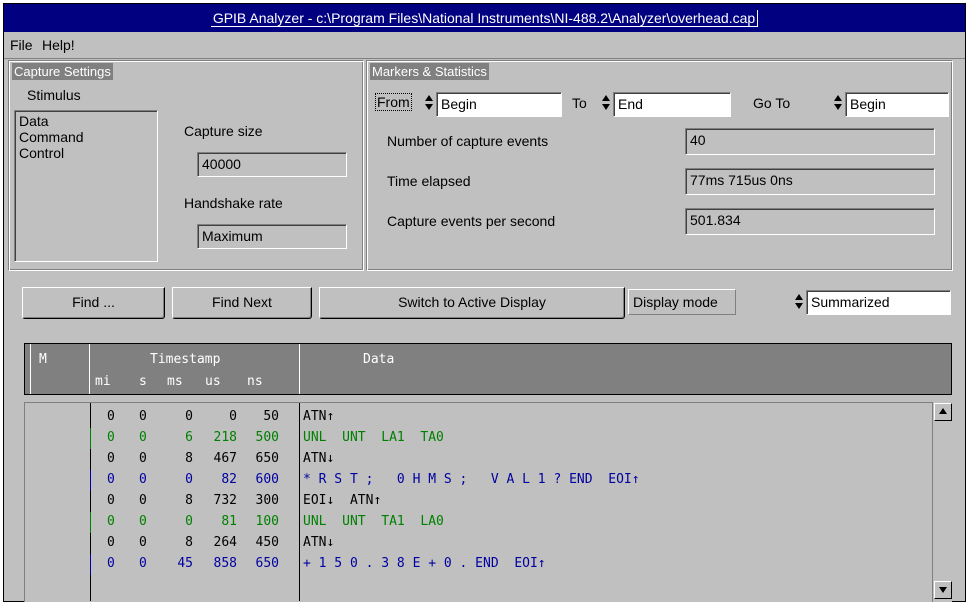 Image resolution: width=969 pixels, height=605 pixels. What do you see at coordinates (272, 236) in the screenshot?
I see `handshake-rate-field: Maximum` at bounding box center [272, 236].